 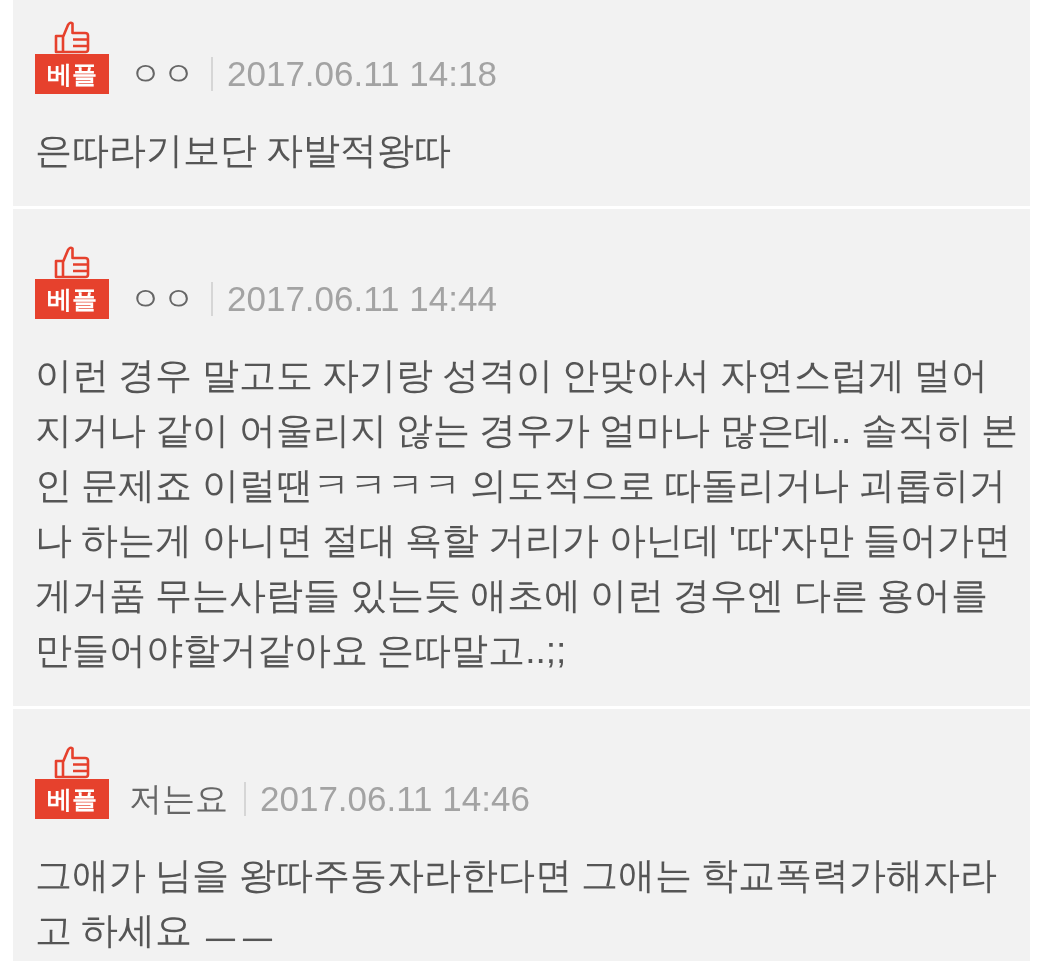 What do you see at coordinates (244, 151) in the screenshot?
I see `comment-text: 은따라기보단 자발적왕따` at bounding box center [244, 151].